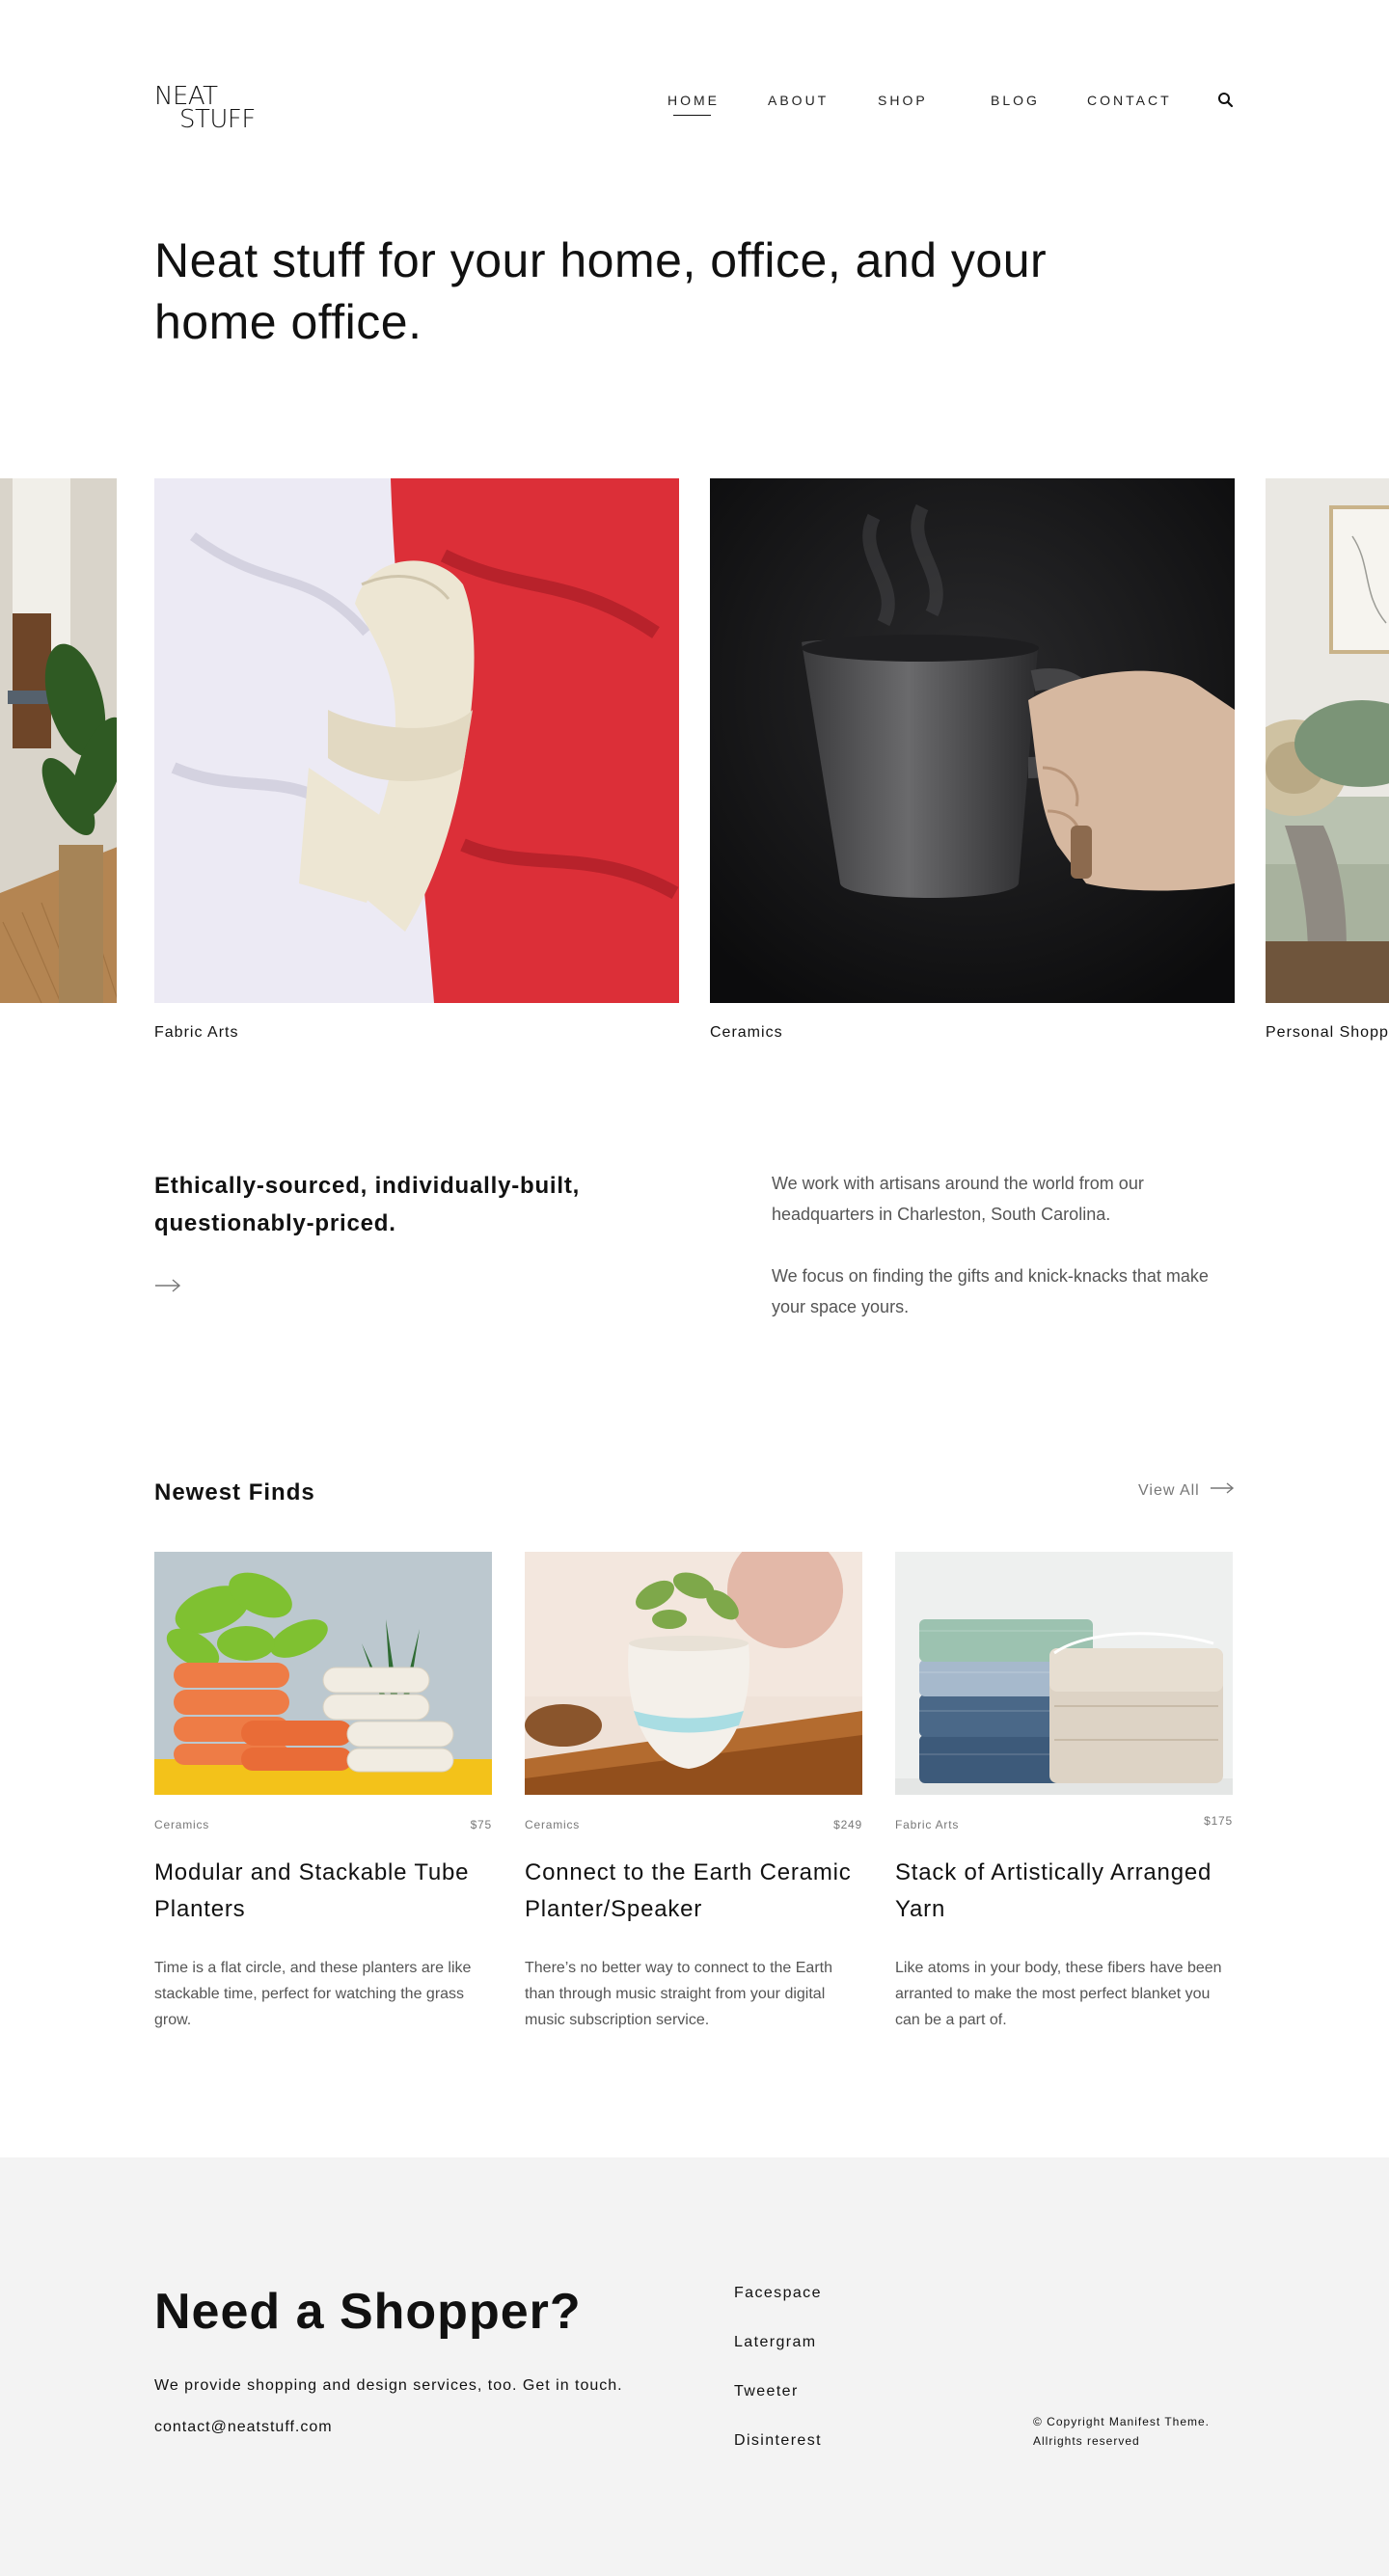 Image resolution: width=1389 pixels, height=2576 pixels. I want to click on product-meta: Ceramics $249, so click(694, 1824).